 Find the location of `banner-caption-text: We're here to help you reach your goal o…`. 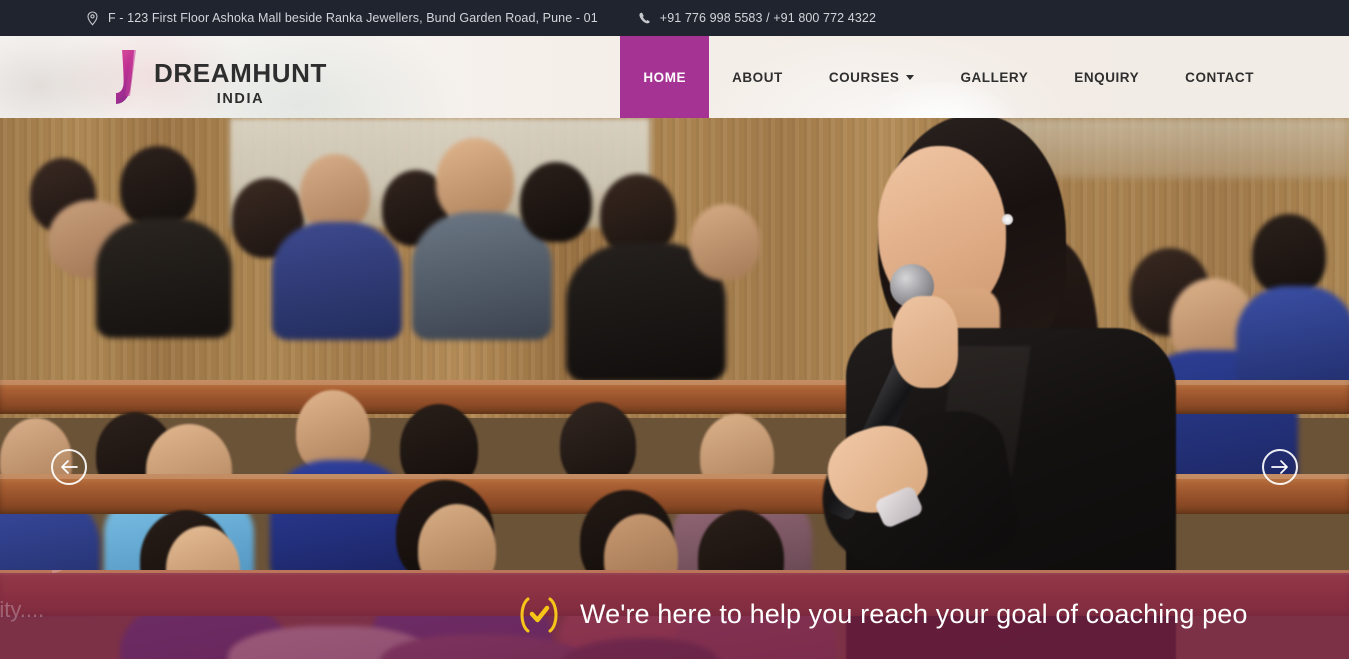

banner-caption-text: We're here to help you reach your goal o… is located at coordinates (914, 614).